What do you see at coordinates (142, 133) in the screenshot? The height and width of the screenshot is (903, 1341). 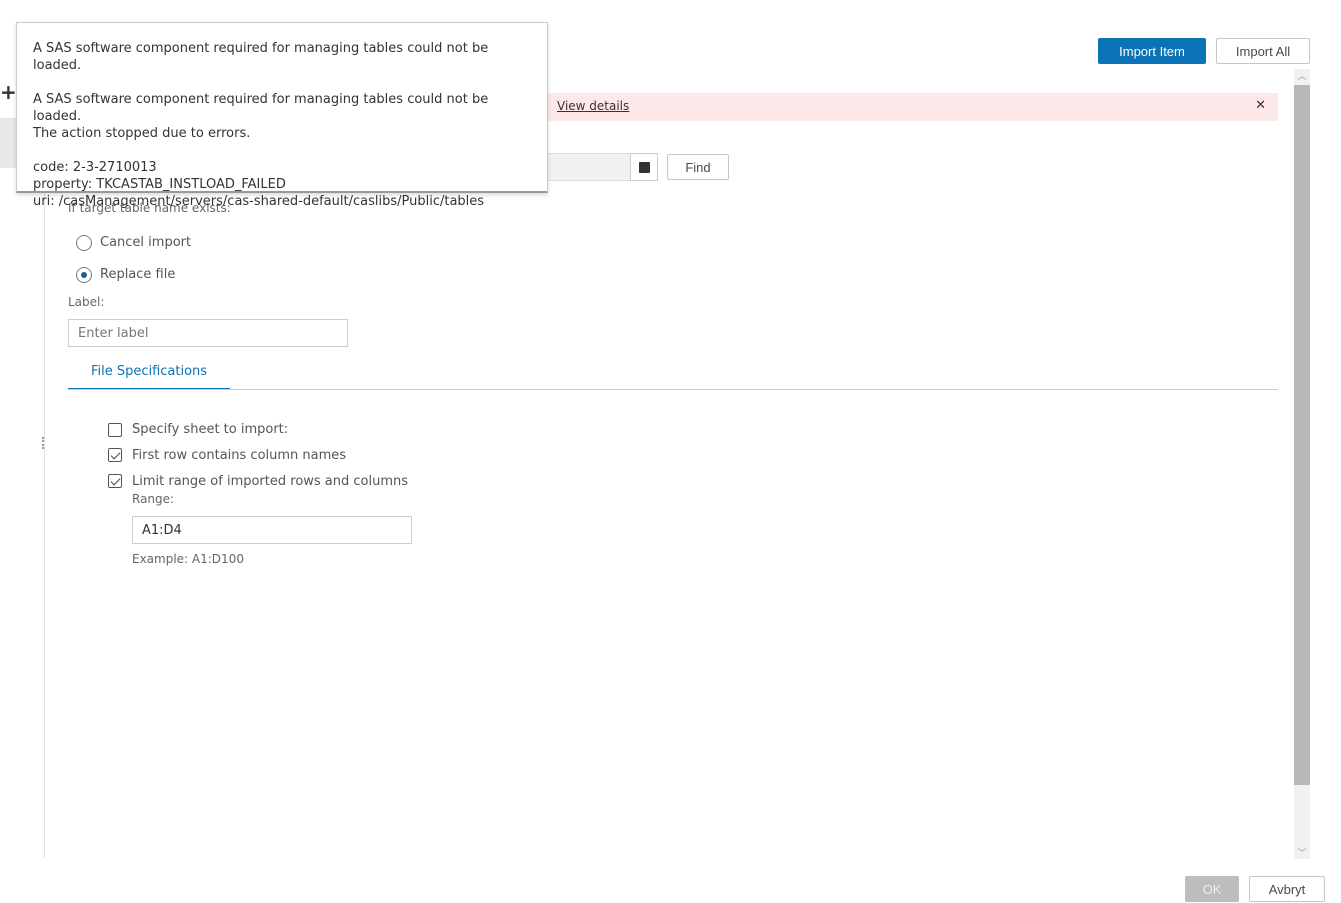 I see `popover-action-stopped: The action stopped due to errors.` at bounding box center [142, 133].